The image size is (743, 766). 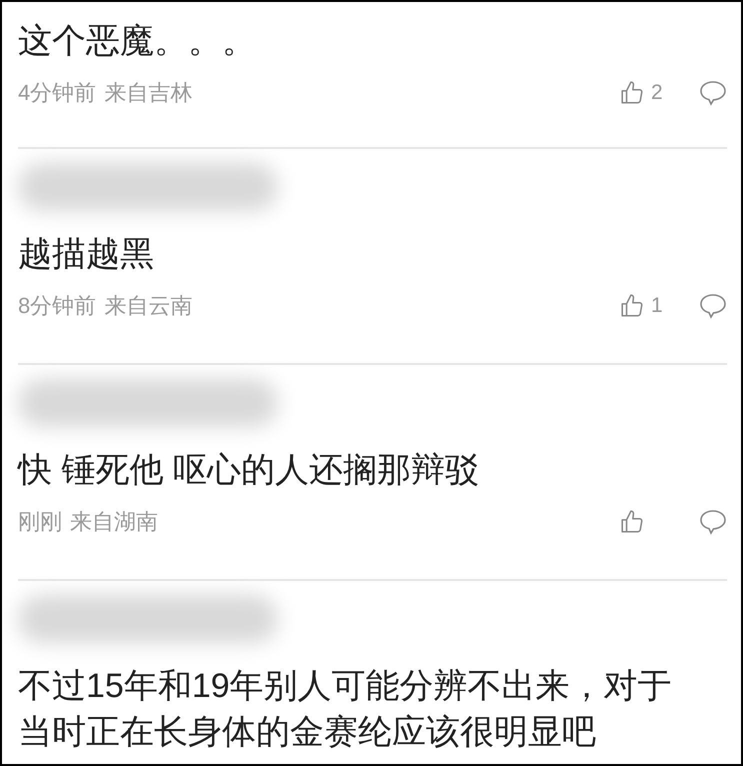 I want to click on comment-time: 刚刚, so click(x=40, y=522).